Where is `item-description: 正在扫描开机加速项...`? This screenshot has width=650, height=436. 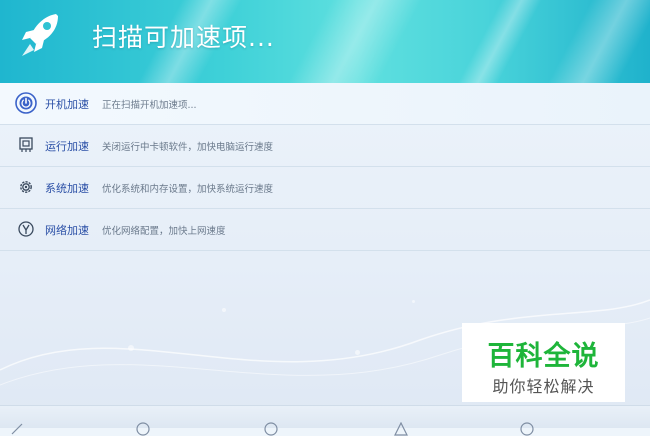 item-description: 正在扫描开机加速项... is located at coordinates (149, 105).